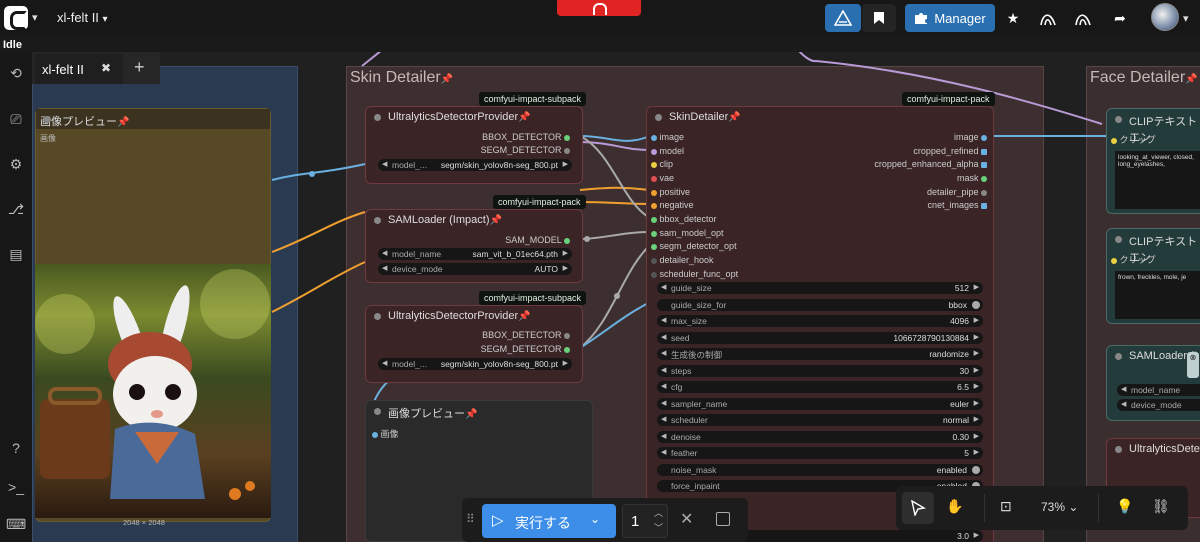 The width and height of the screenshot is (1200, 542). Describe the element at coordinates (1193, 365) in the screenshot. I see `side-handle-icon: ⊗` at that location.